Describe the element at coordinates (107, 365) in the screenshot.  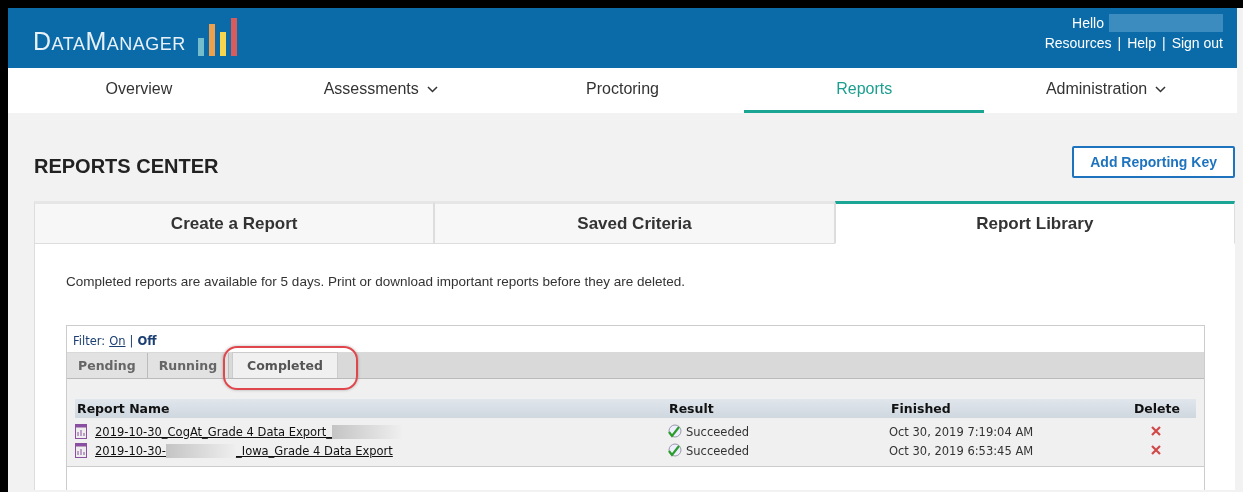
I see `status-tab: Pending` at that location.